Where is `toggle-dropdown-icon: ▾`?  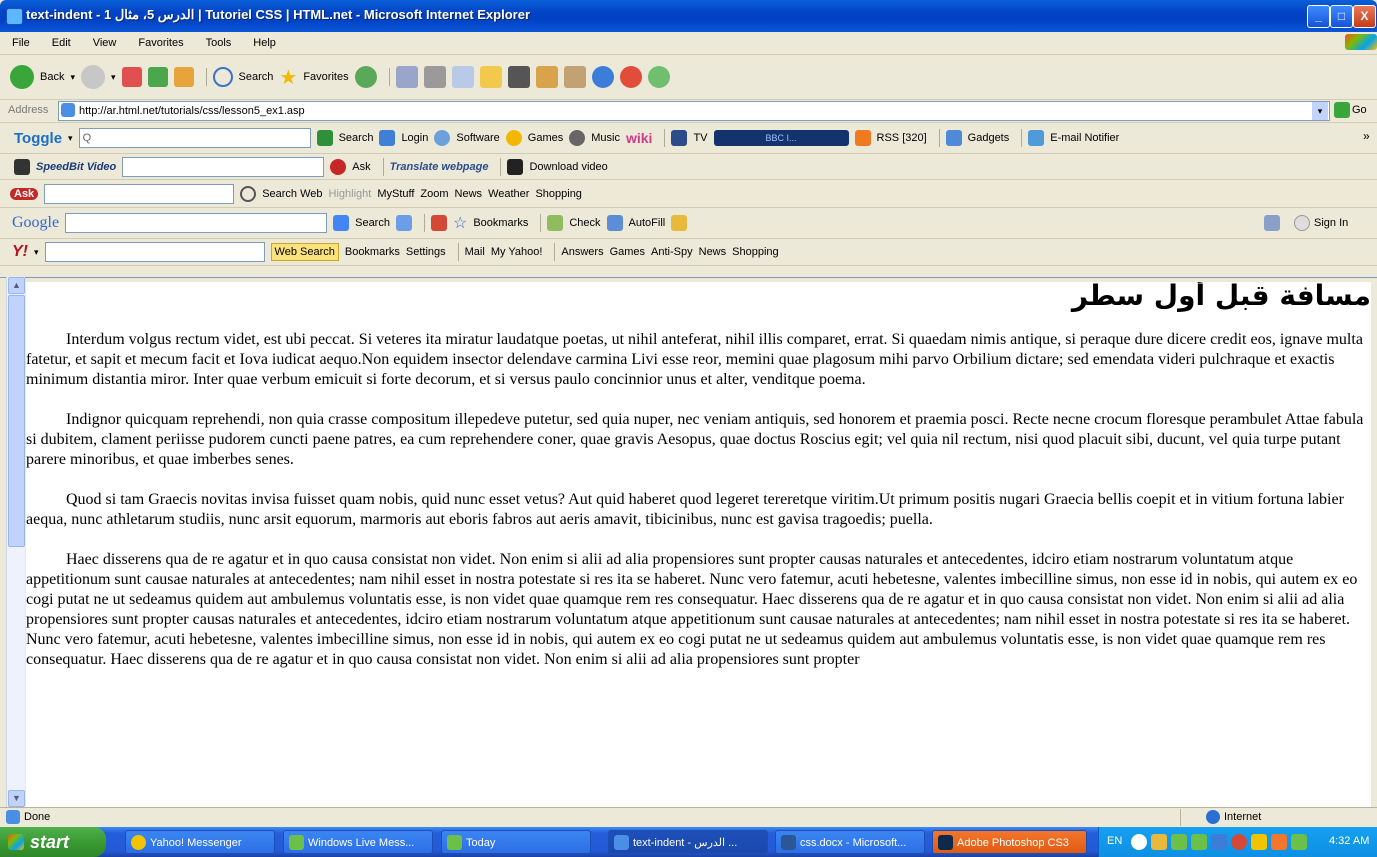
toggle-dropdown-icon: ▾ is located at coordinates (70, 138).